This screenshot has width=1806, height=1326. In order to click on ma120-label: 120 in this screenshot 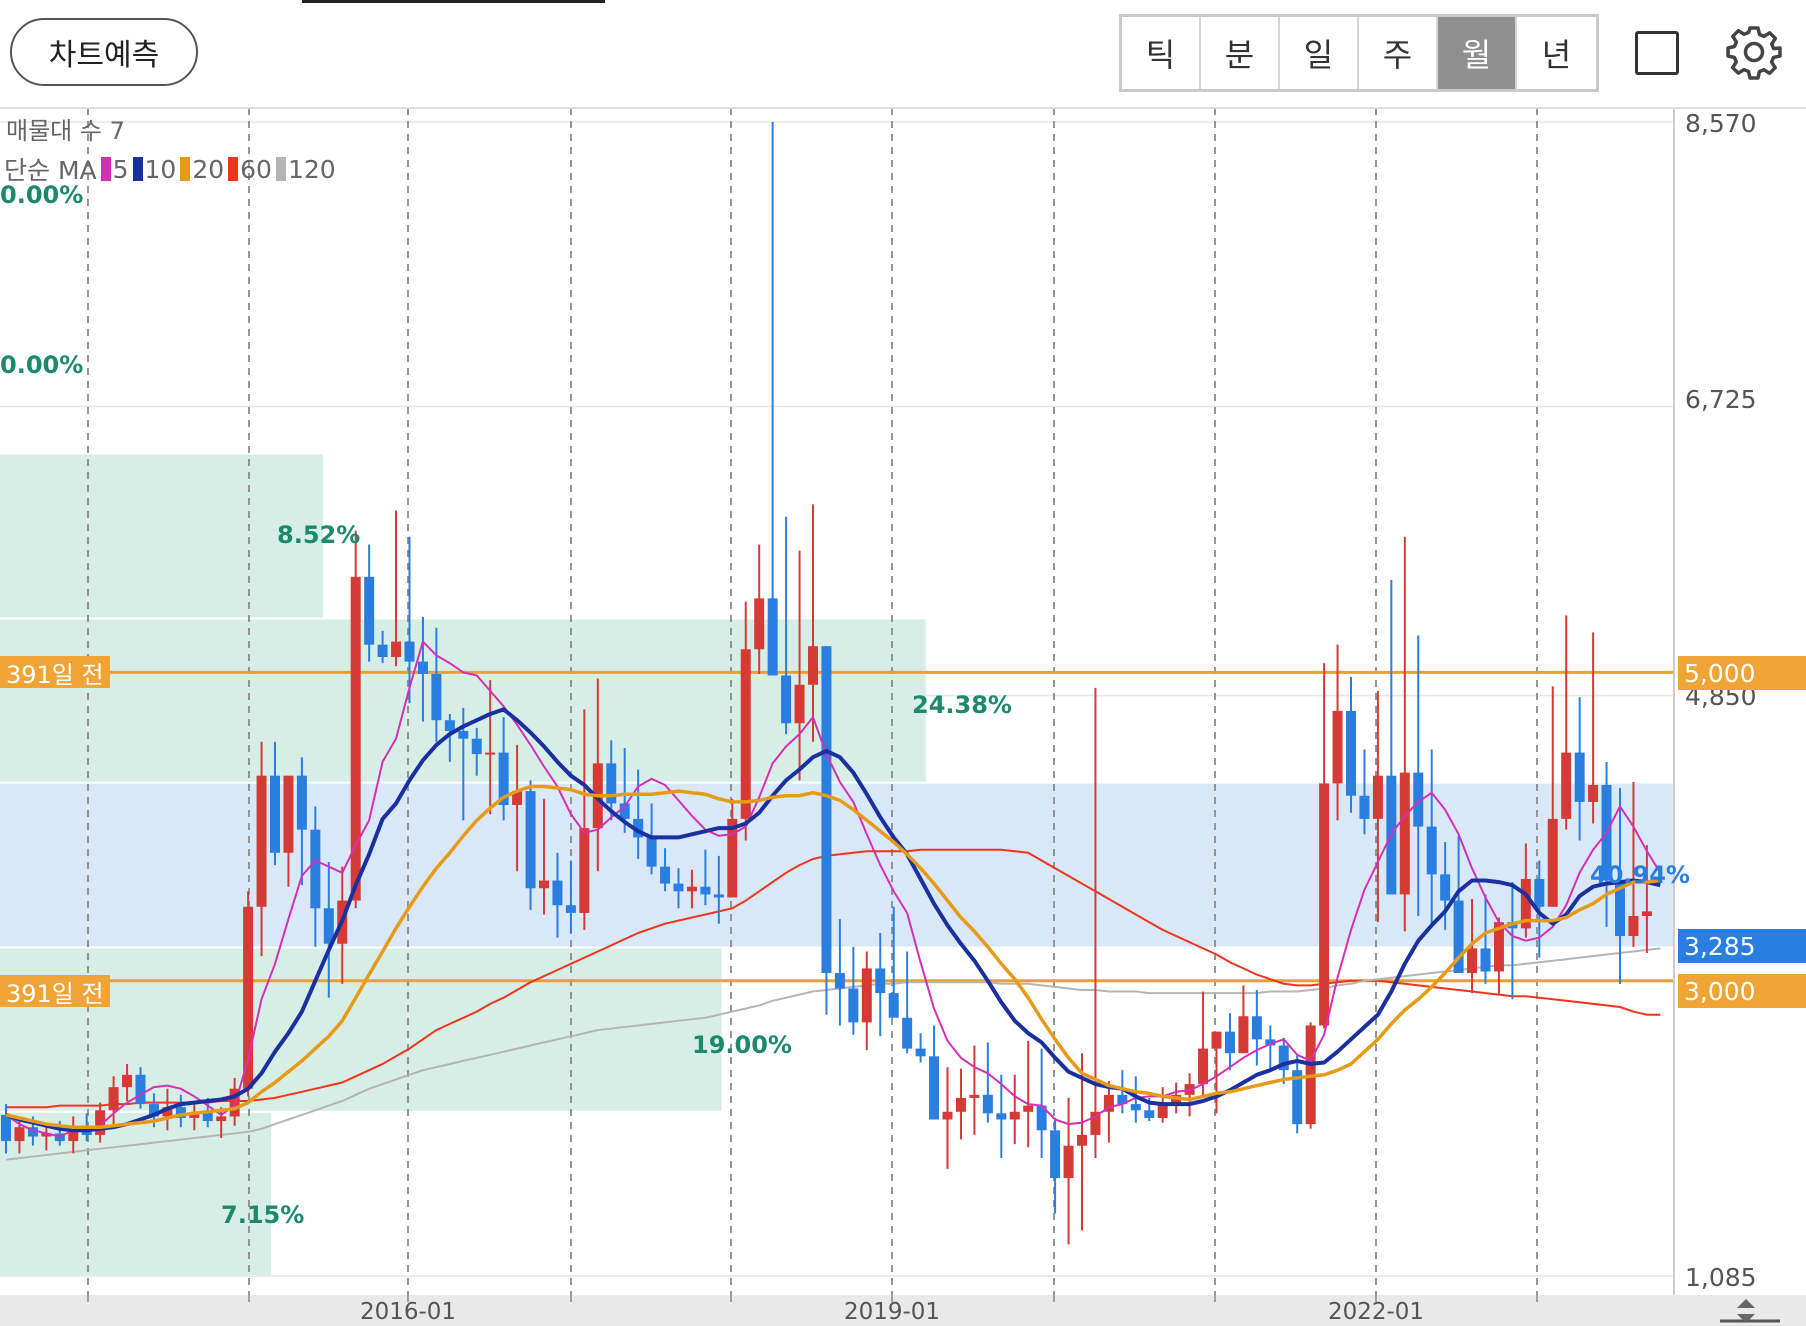, I will do `click(311, 169)`.